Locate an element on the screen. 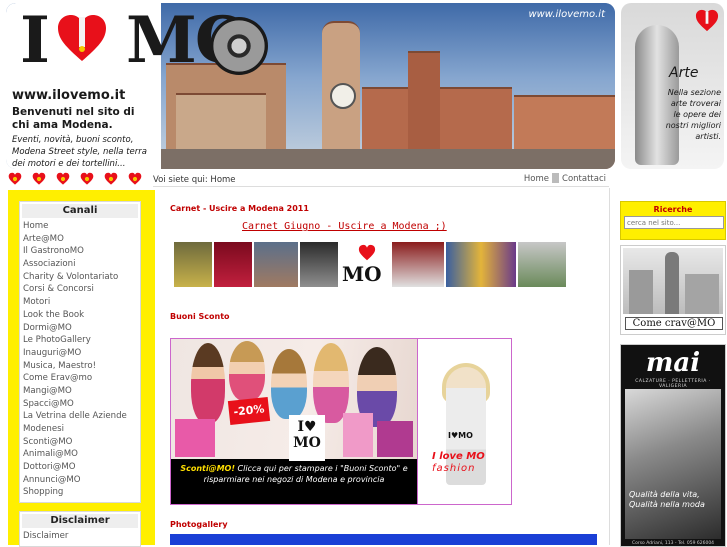  come-eravamo-caption: Come crav@MO is located at coordinates (674, 323).